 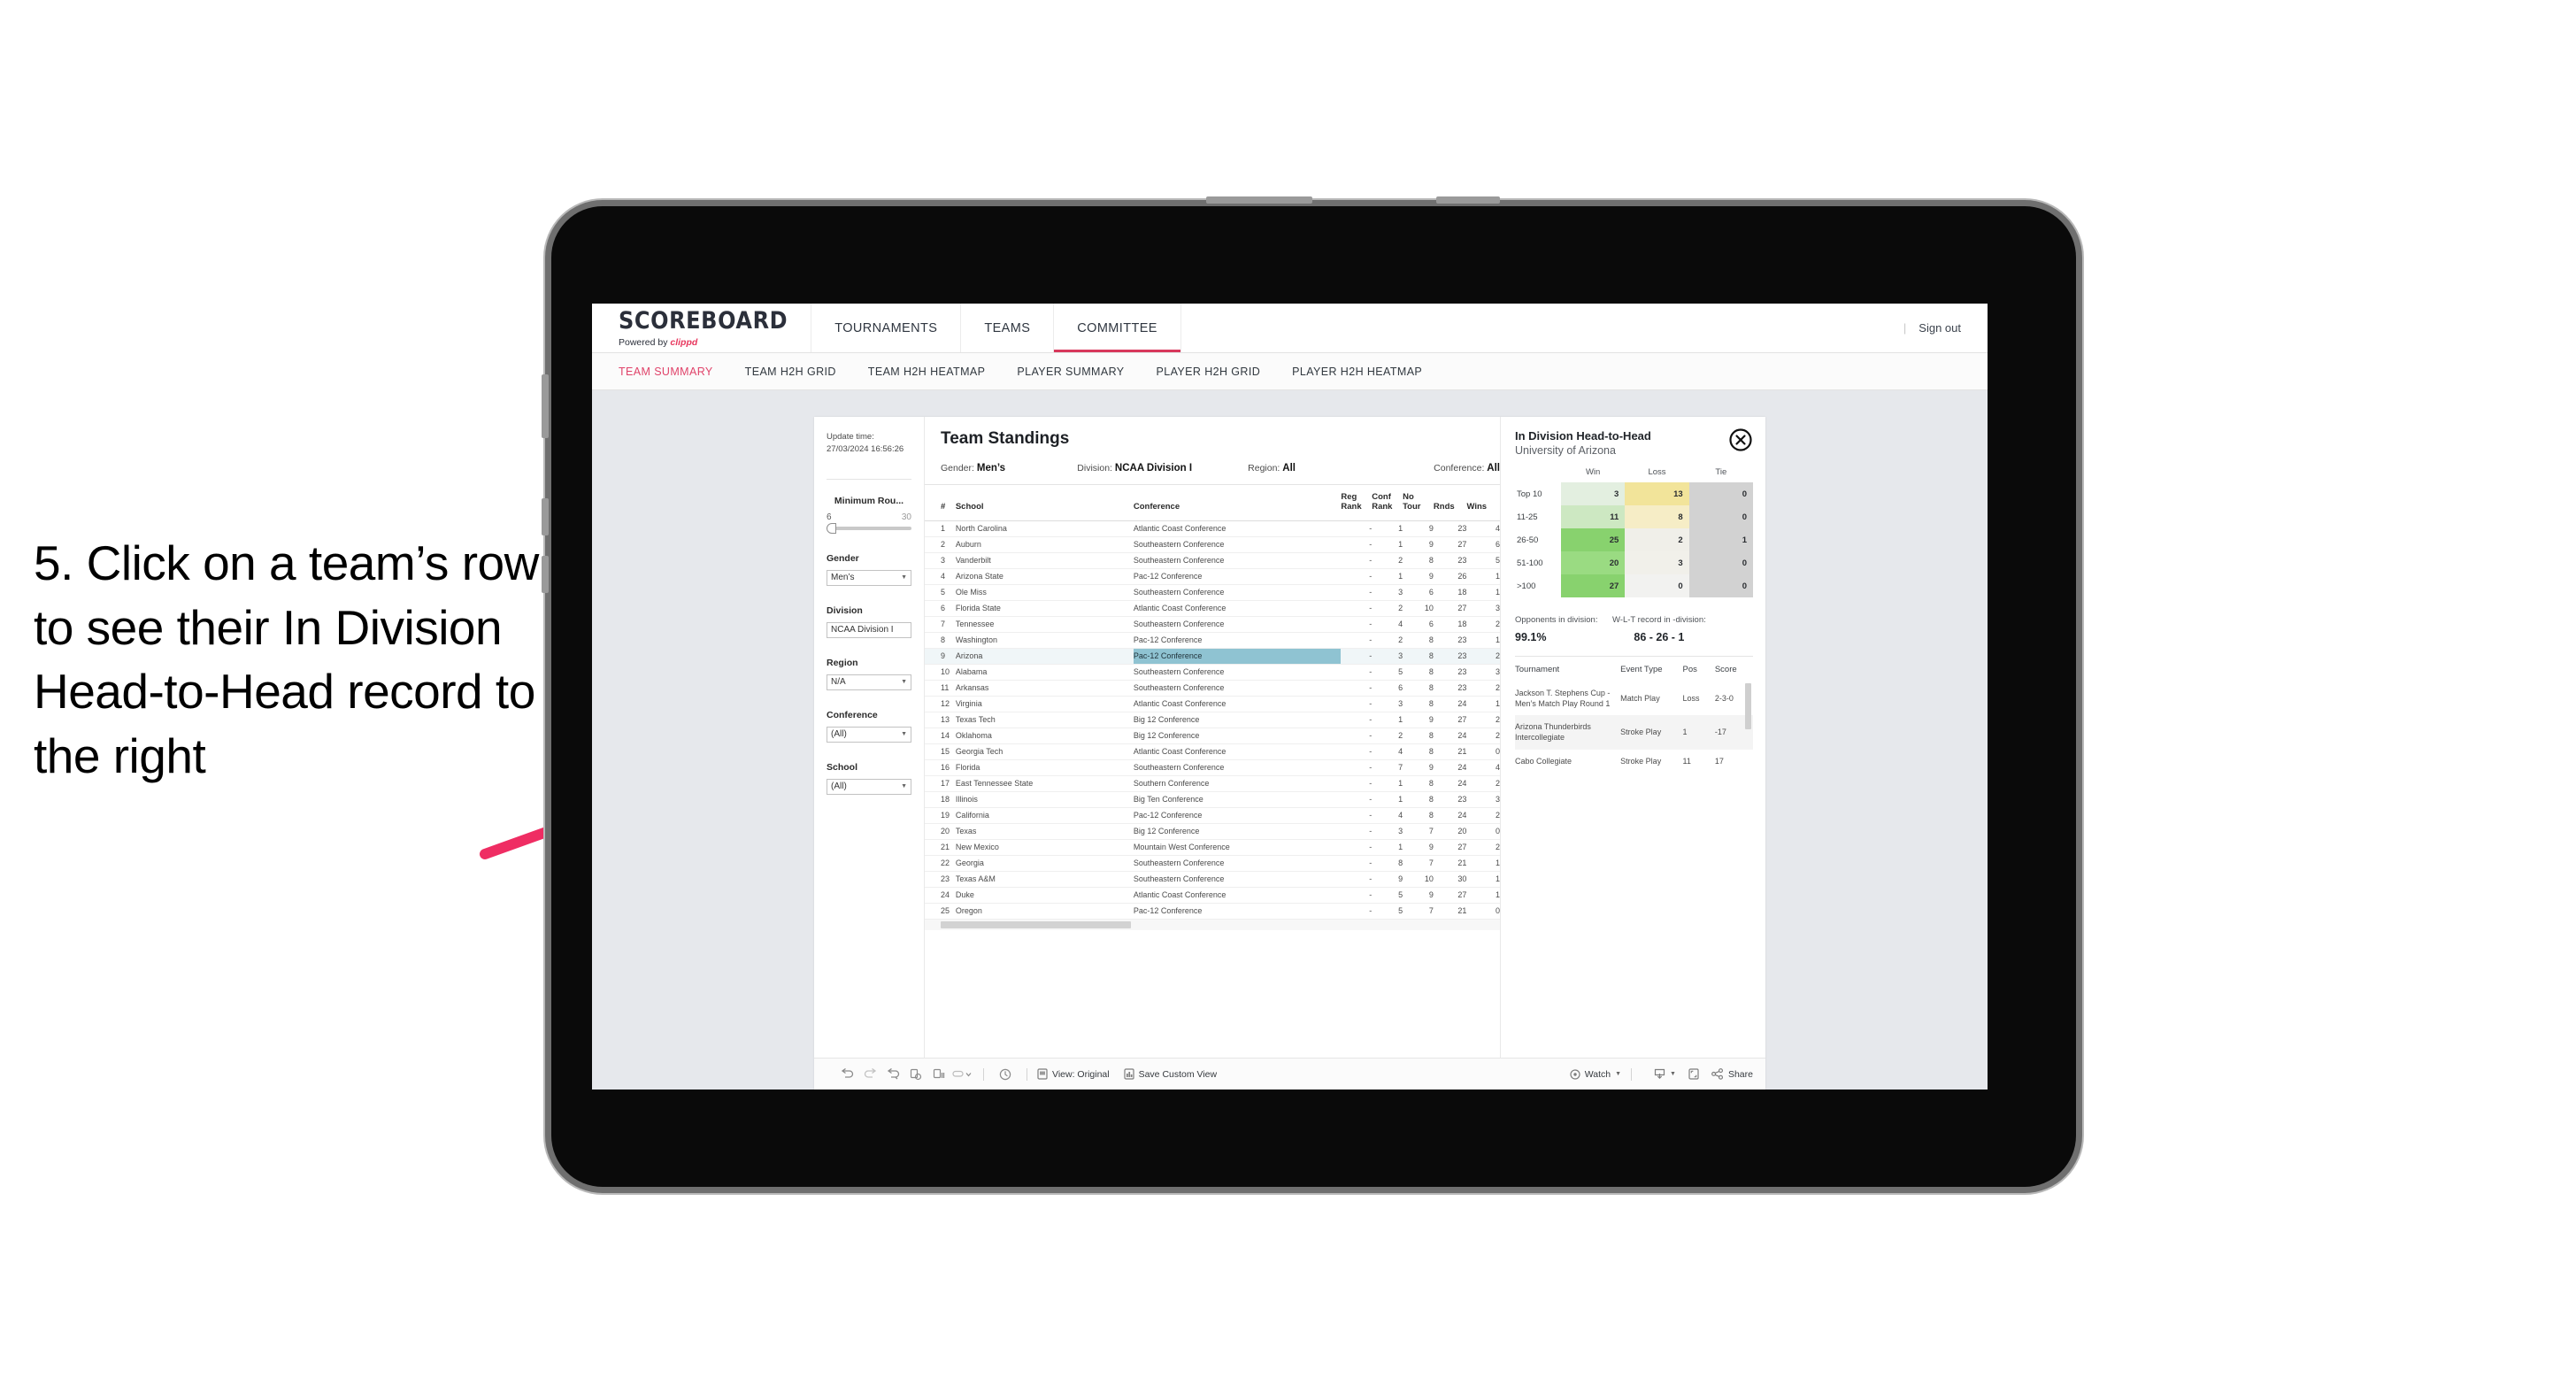 What do you see at coordinates (869, 682) in the screenshot?
I see `region-select: N/A ▼` at bounding box center [869, 682].